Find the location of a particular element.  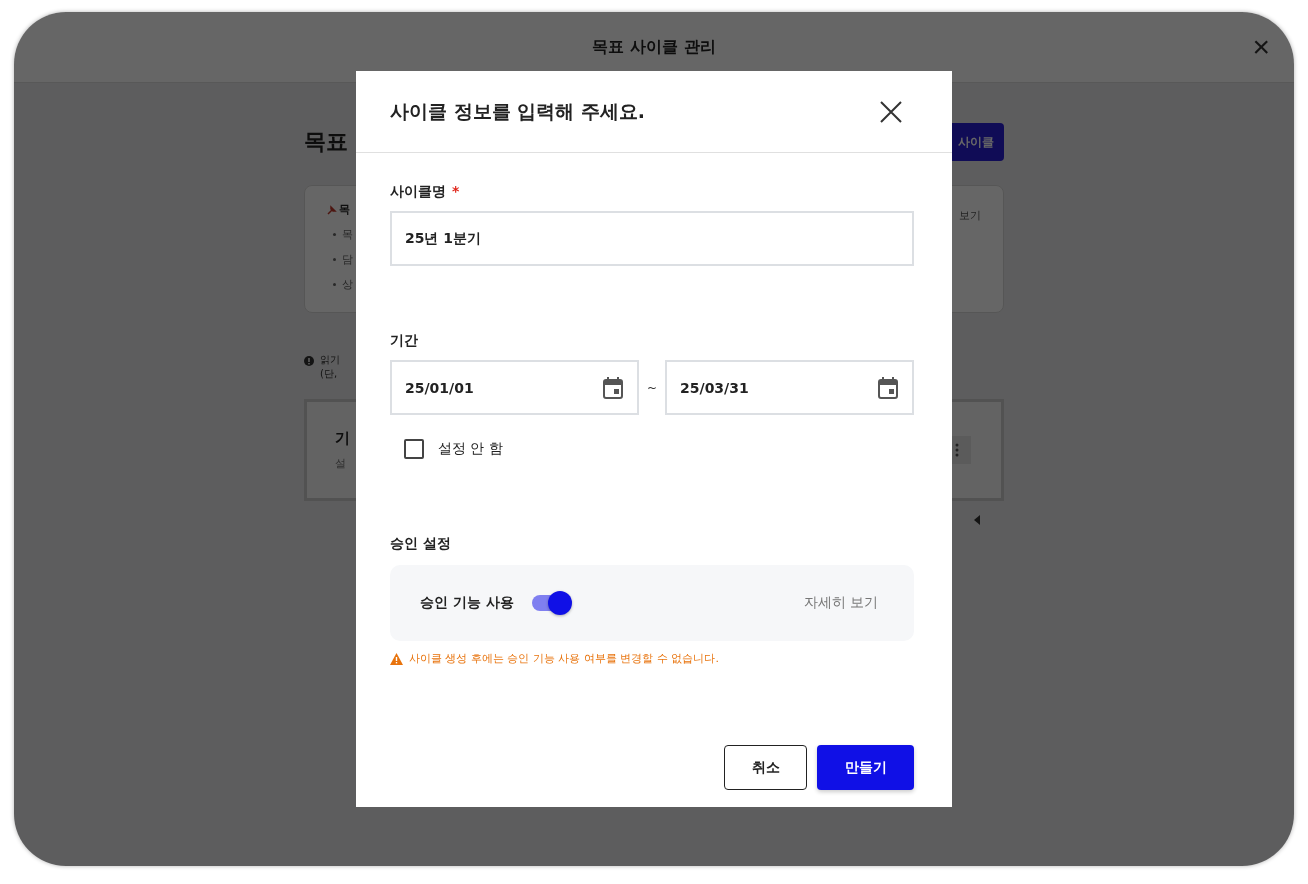

warning-text: 사이클 생성 후에는 승인 기능 사용 여부를 변경할 수 없습니다. is located at coordinates (564, 658).